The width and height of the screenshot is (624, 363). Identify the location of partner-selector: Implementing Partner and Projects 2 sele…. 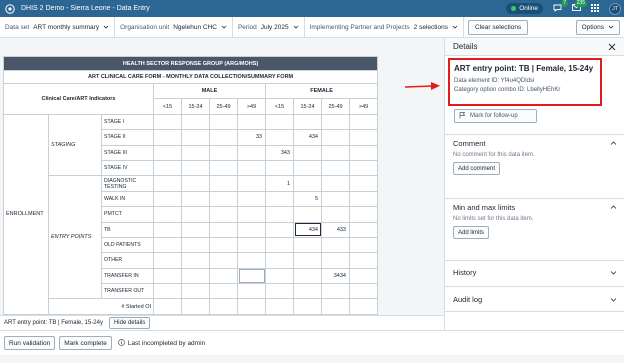
(384, 27).